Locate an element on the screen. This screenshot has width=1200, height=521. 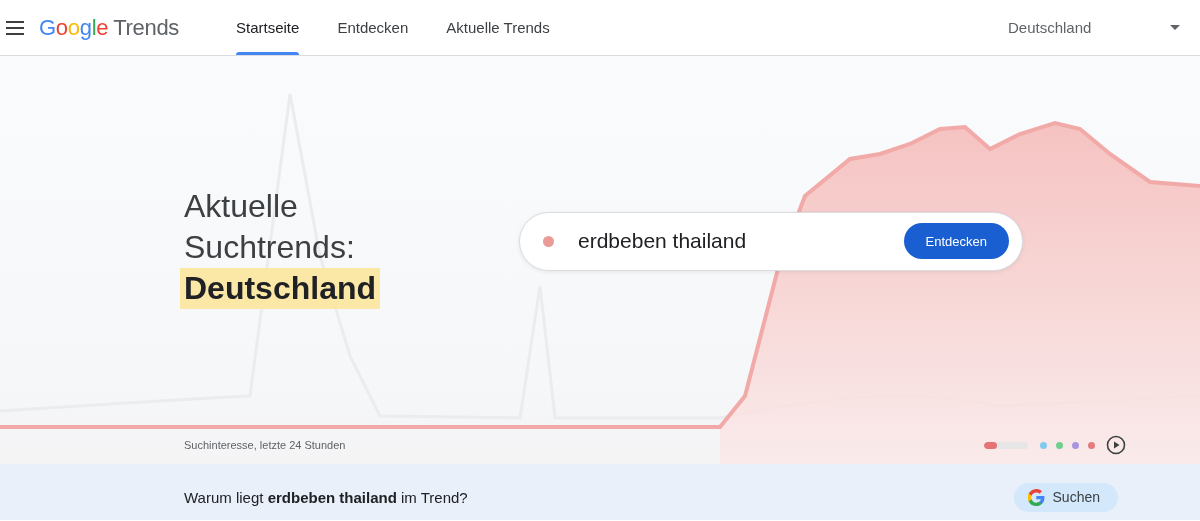
trend-search-field: erdbeben thailand Entdecken is located at coordinates (771, 241).